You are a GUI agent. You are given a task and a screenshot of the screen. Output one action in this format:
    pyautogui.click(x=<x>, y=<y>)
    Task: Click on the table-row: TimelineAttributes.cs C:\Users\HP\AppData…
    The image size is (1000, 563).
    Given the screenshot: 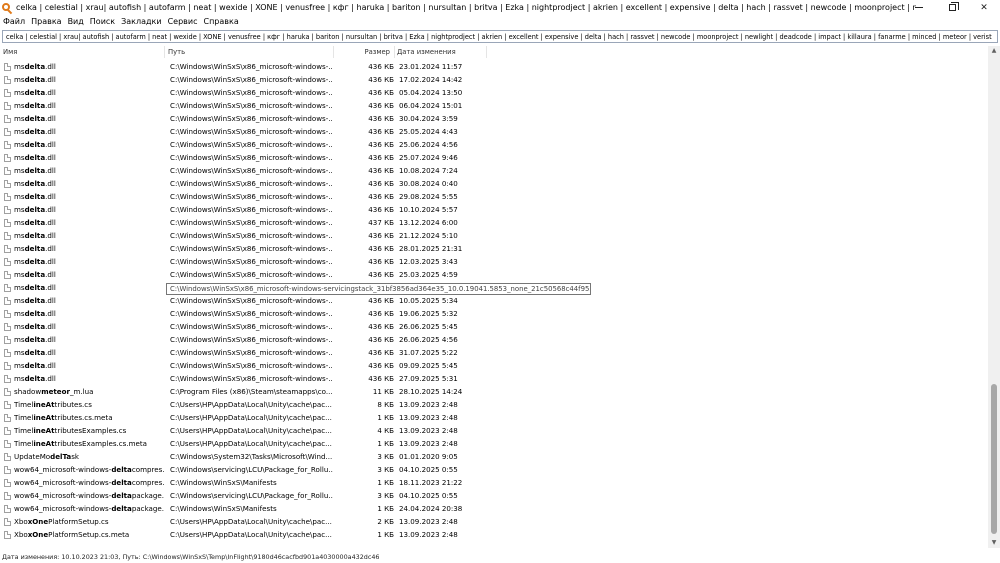 What is the action you would take?
    pyautogui.click(x=494, y=404)
    